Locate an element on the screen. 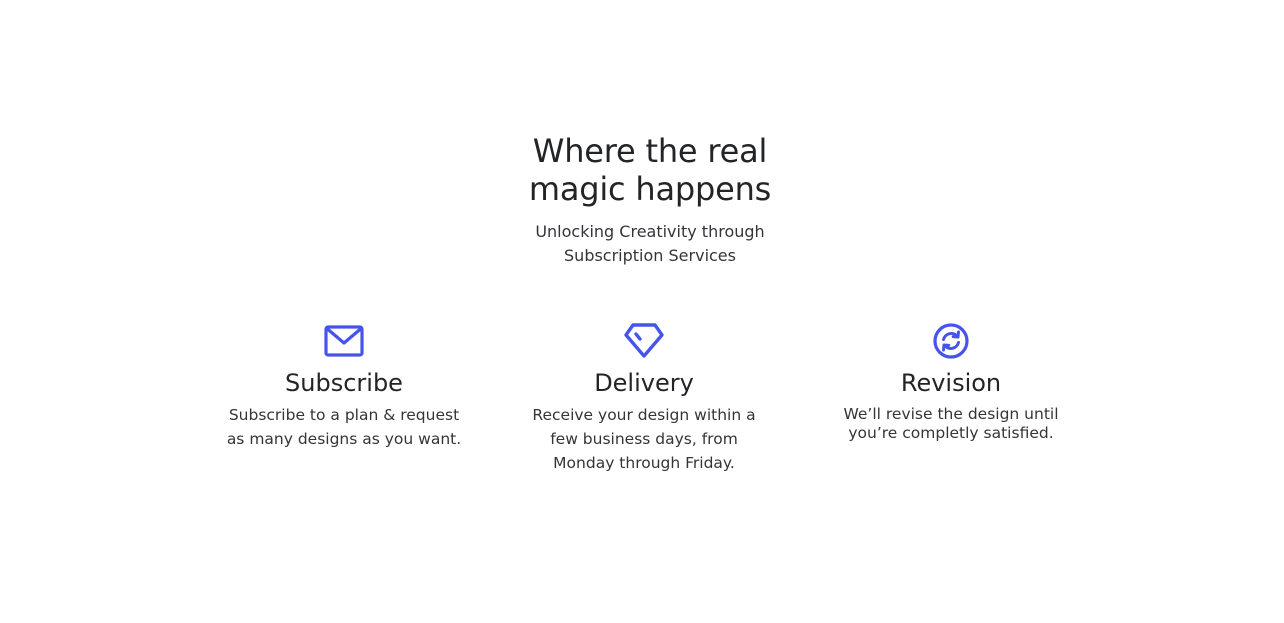 Image resolution: width=1284 pixels, height=623 pixels. hero-subtitle-line-1: Unlocking Creativity through is located at coordinates (650, 231).